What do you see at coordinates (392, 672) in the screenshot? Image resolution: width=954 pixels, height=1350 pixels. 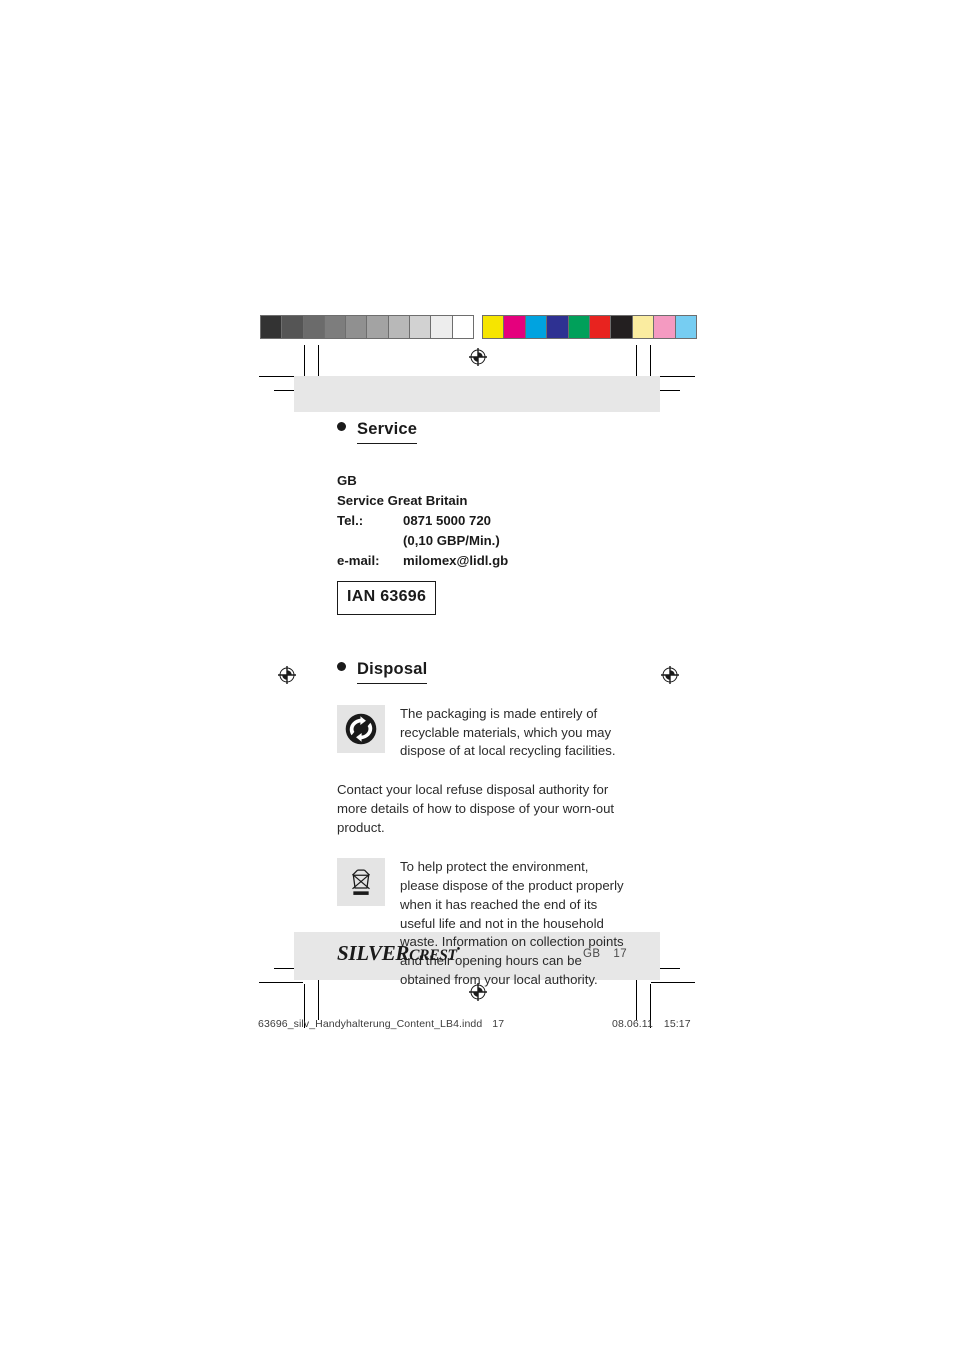 I see `disposal-heading-label: Disposal` at bounding box center [392, 672].